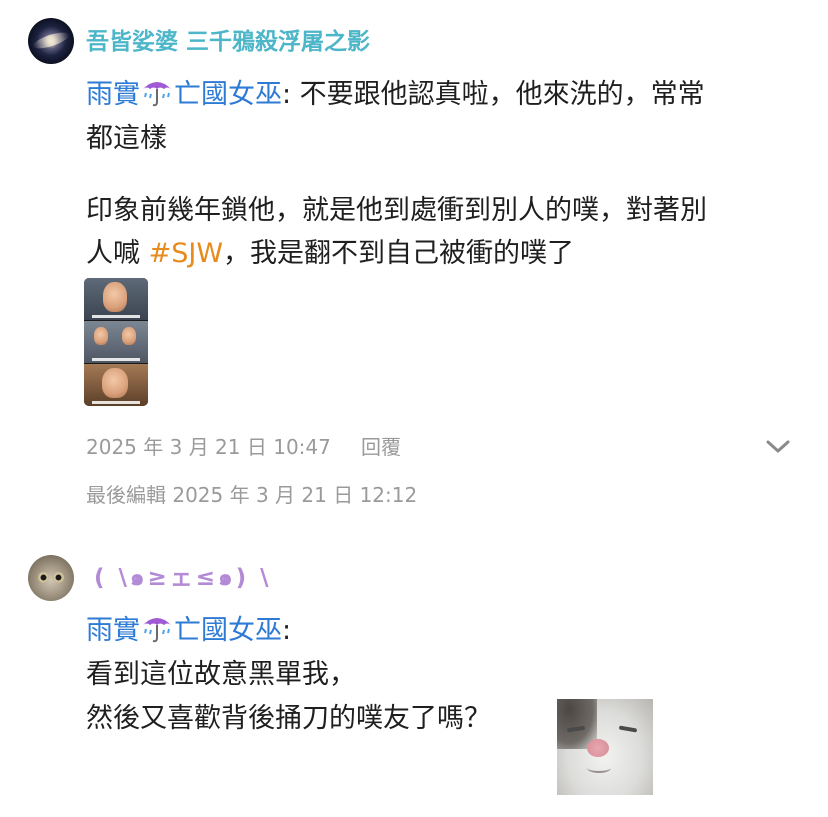  I want to click on comment-text-line: 印象前幾年鎖他，就是他到處衝到別人的噗，對著別, so click(396, 210).